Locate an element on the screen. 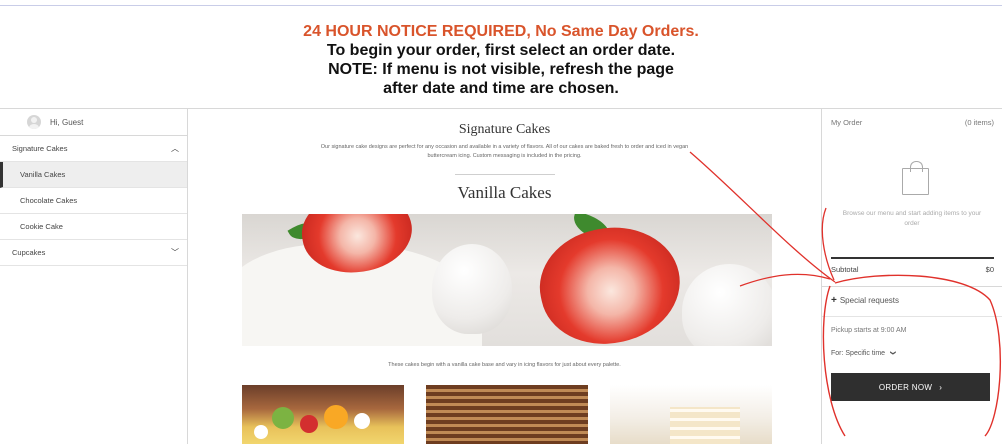  guest-account: Hi, Guest is located at coordinates (93, 122).